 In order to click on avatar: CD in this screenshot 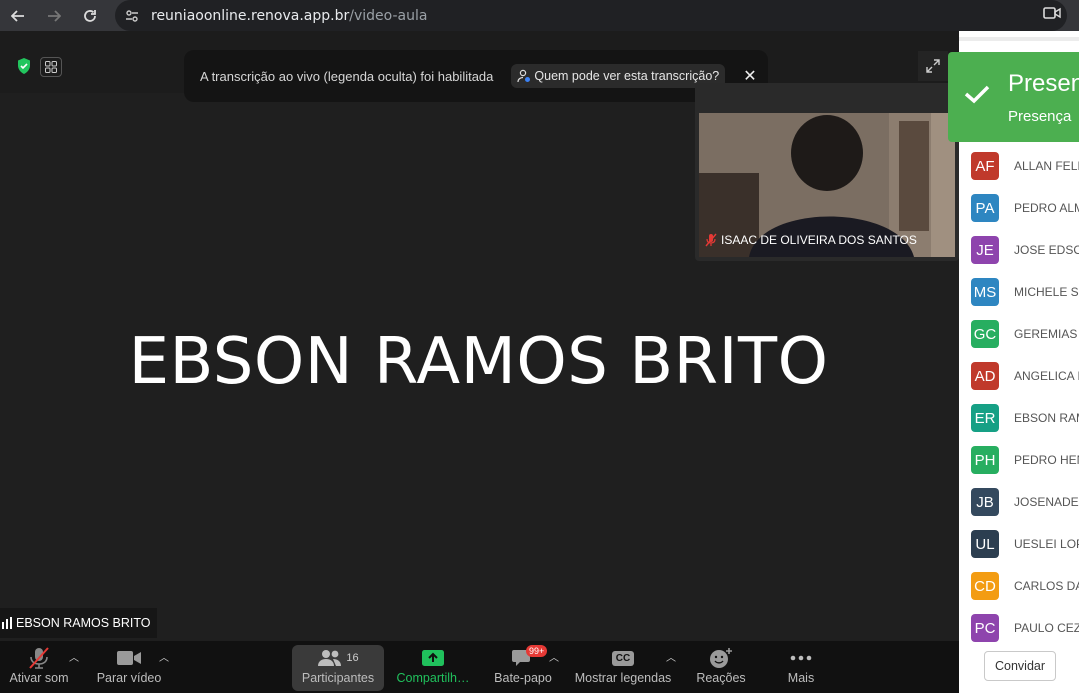, I will do `click(985, 586)`.